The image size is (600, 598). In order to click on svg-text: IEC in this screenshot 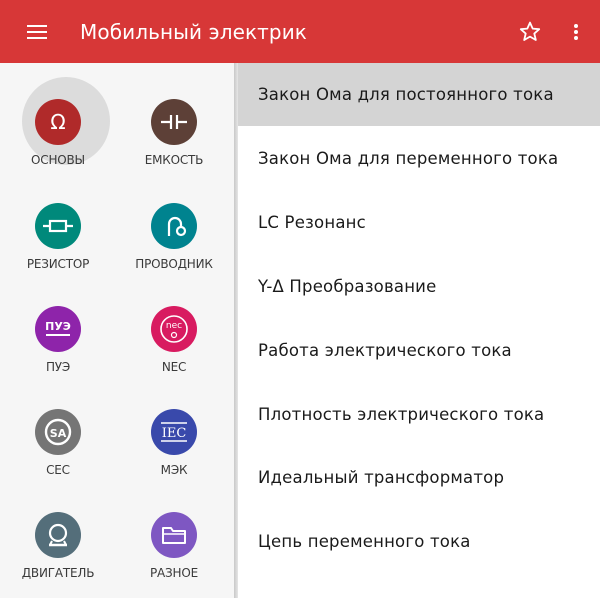, I will do `click(174, 433)`.